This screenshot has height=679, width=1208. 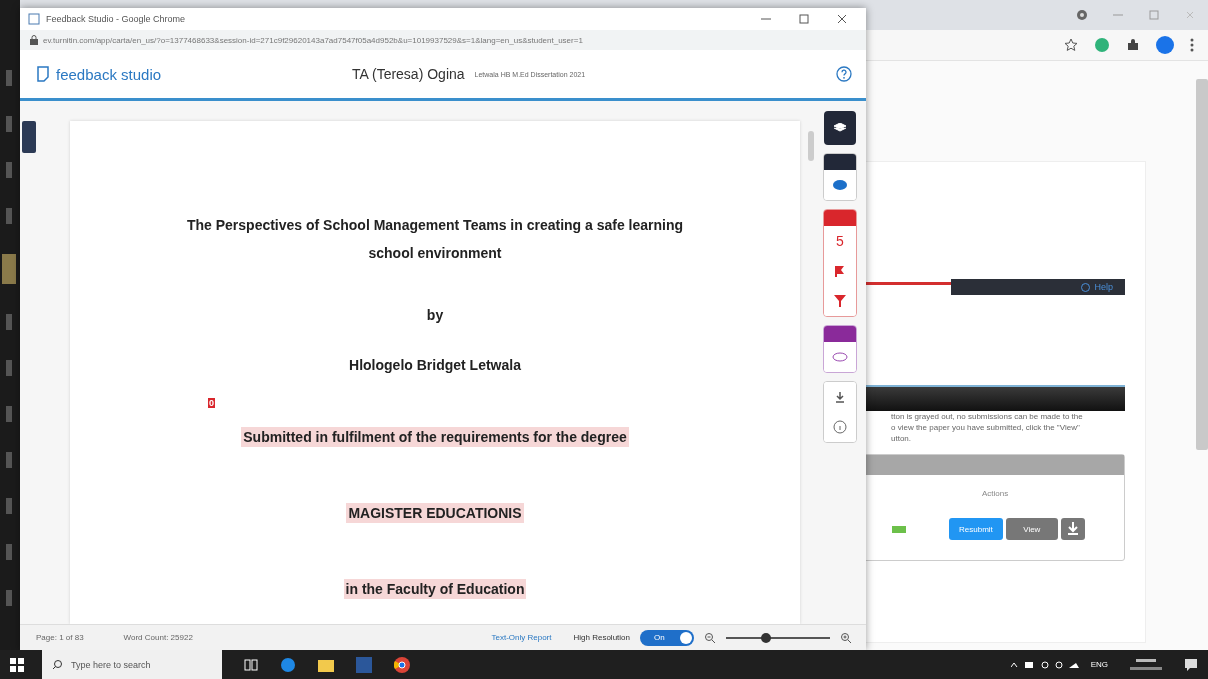 What do you see at coordinates (840, 185) in the screenshot?
I see `comment-icon` at bounding box center [840, 185].